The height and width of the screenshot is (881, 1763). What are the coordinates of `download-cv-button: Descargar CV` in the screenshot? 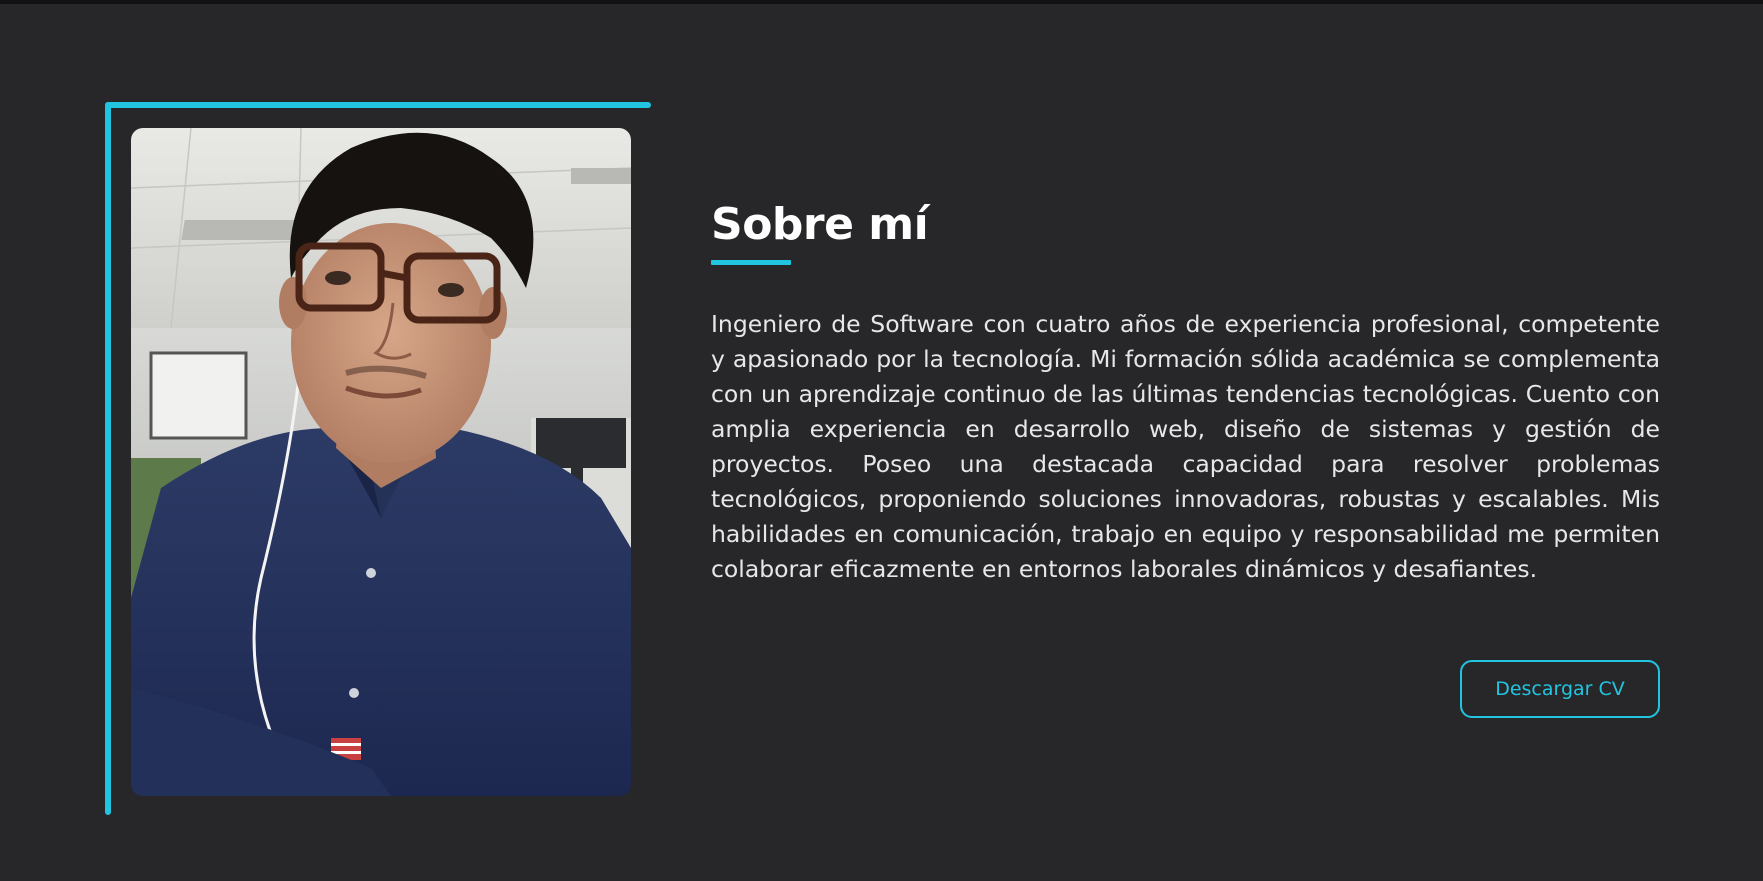 It's located at (1560, 689).